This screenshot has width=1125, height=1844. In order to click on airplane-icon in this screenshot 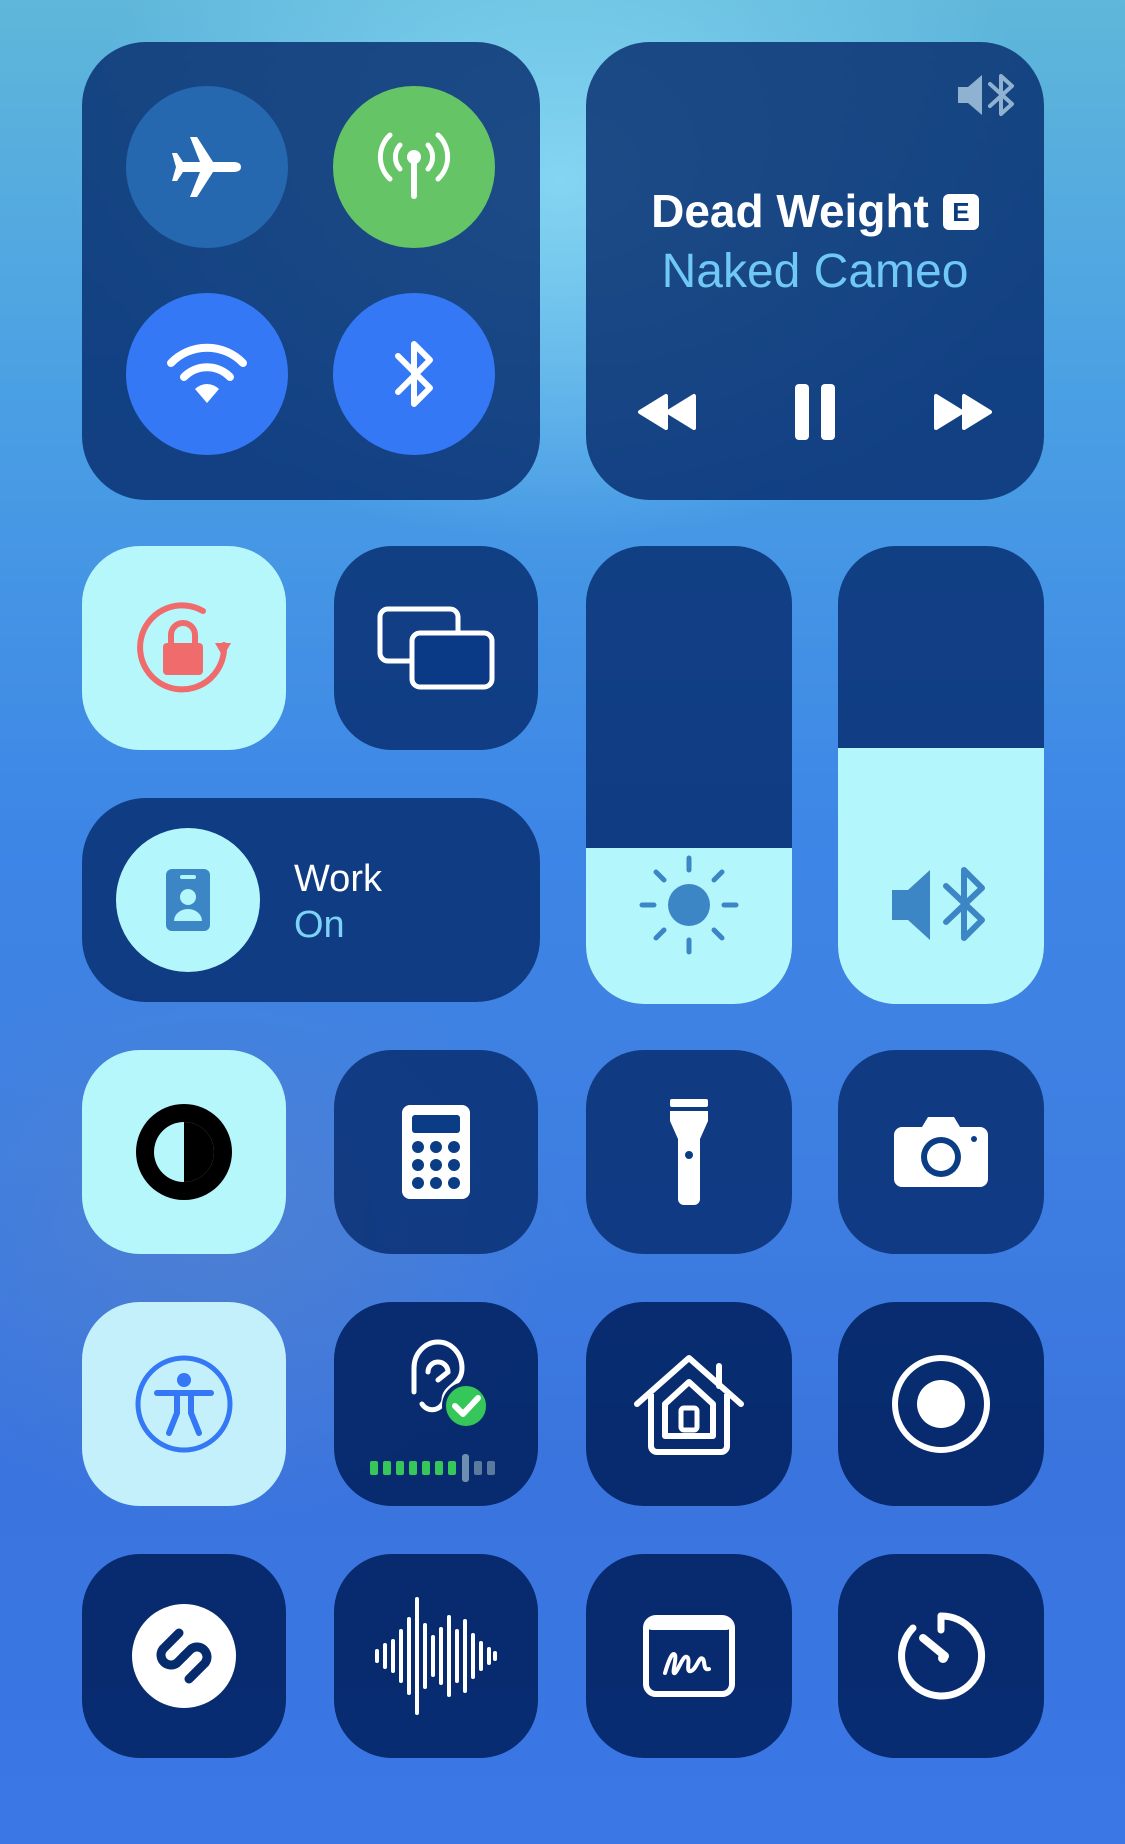, I will do `click(206, 167)`.